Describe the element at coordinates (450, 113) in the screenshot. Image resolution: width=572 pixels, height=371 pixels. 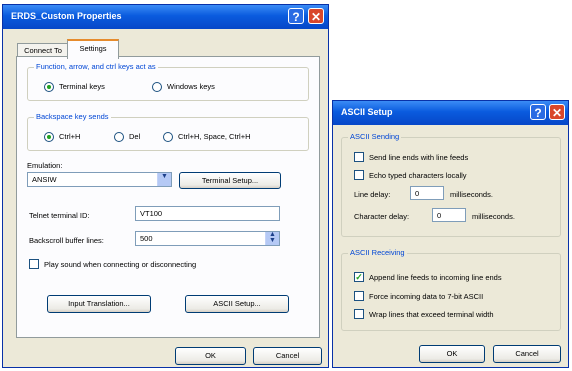
I see `ascii-title-bar: ASCII Setup ? ✕` at that location.